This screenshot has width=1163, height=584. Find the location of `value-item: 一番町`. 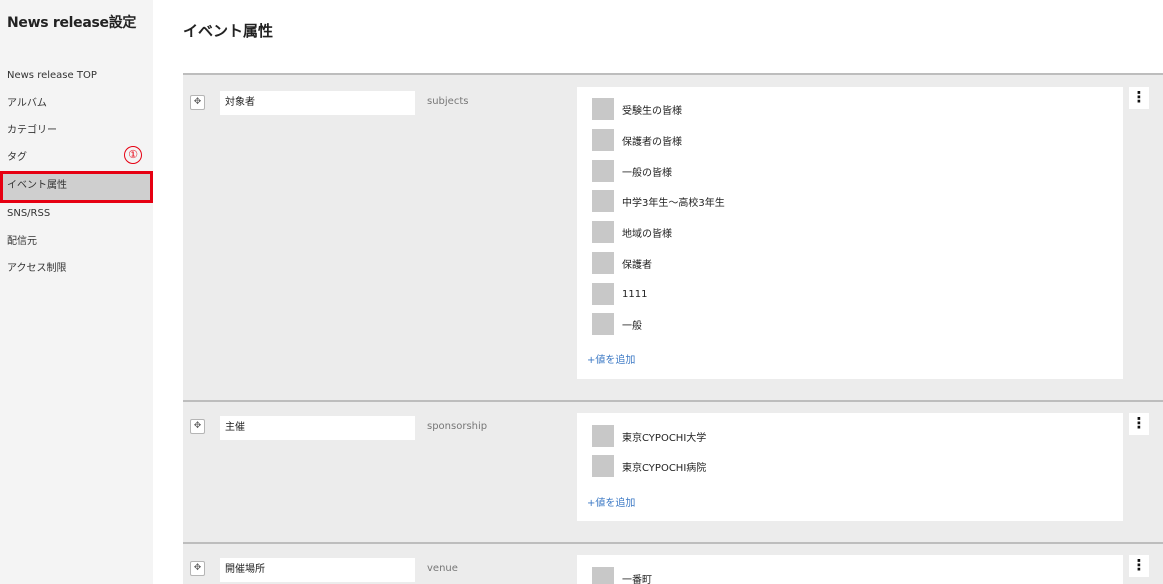

value-item: 一番町 is located at coordinates (622, 575).